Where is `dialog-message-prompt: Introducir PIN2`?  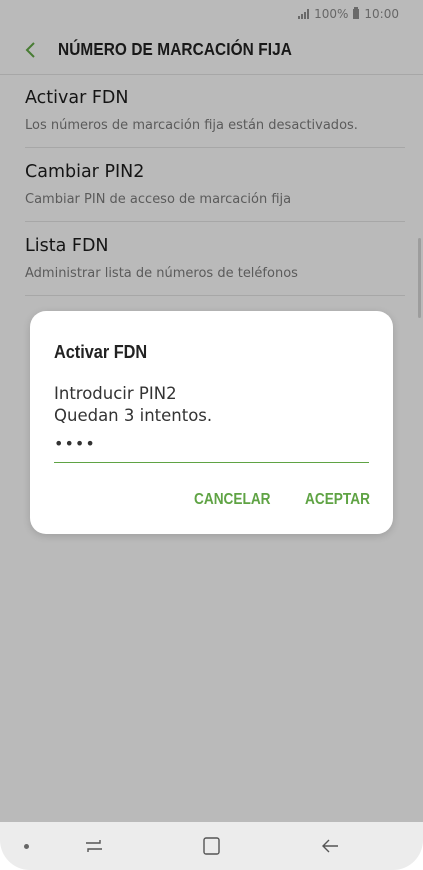
dialog-message-prompt: Introducir PIN2 is located at coordinates (115, 393).